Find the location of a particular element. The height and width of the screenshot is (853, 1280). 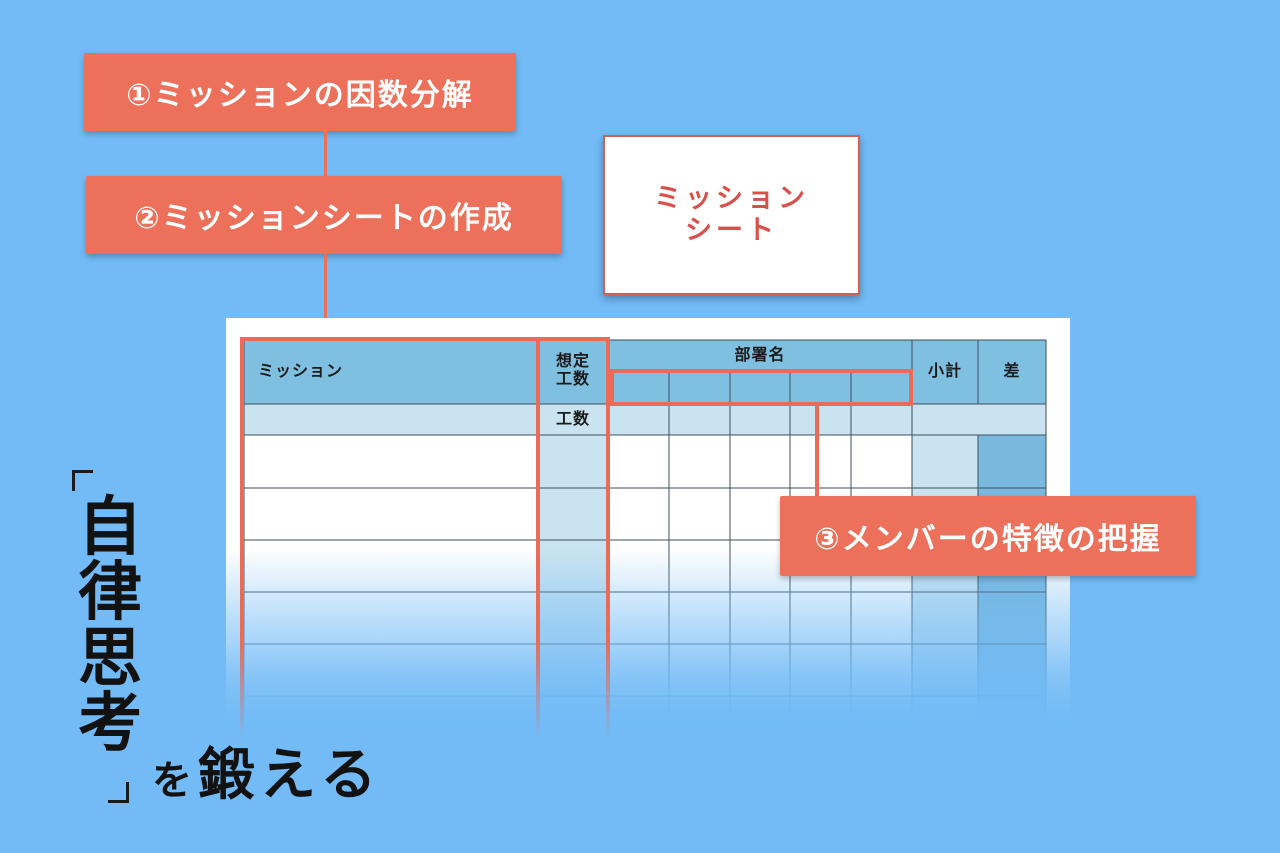

mission-sheet-card-label: ミッション シート is located at coordinates (731, 214).